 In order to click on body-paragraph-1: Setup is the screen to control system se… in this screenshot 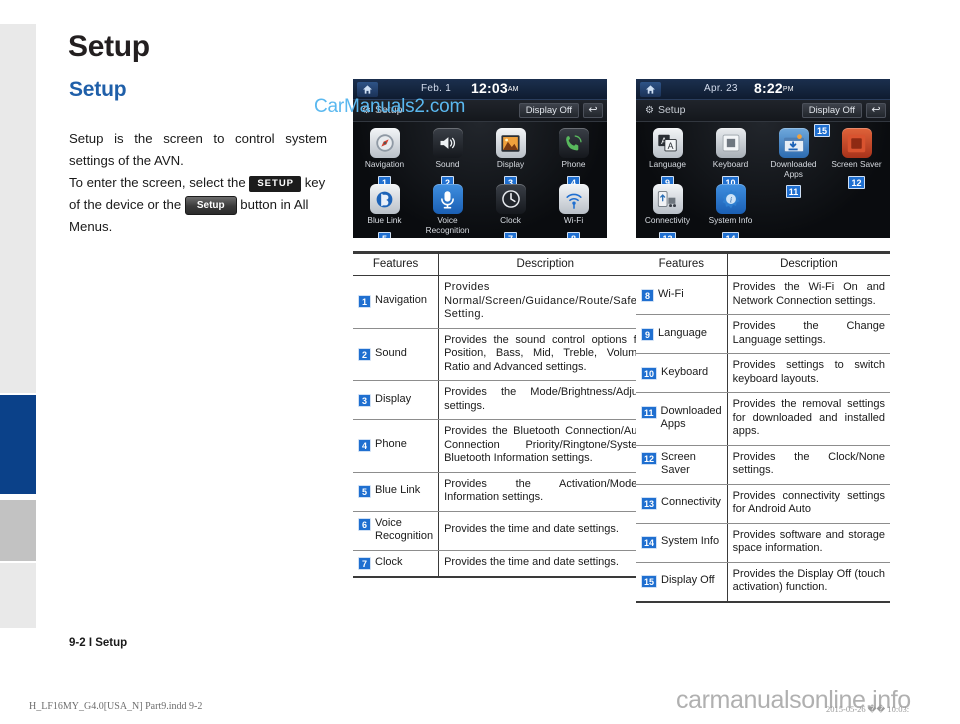, I will do `click(198, 149)`.